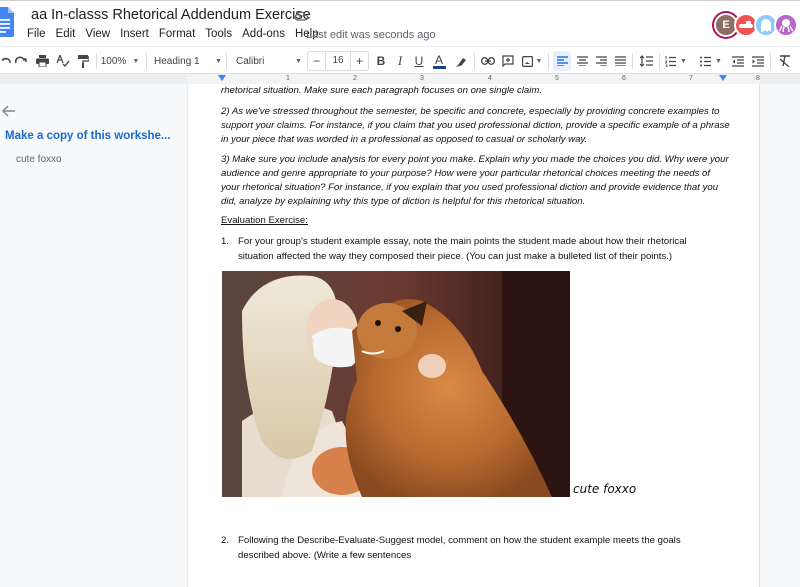 The width and height of the screenshot is (800, 587). I want to click on align-left-icon, so click(562, 61).